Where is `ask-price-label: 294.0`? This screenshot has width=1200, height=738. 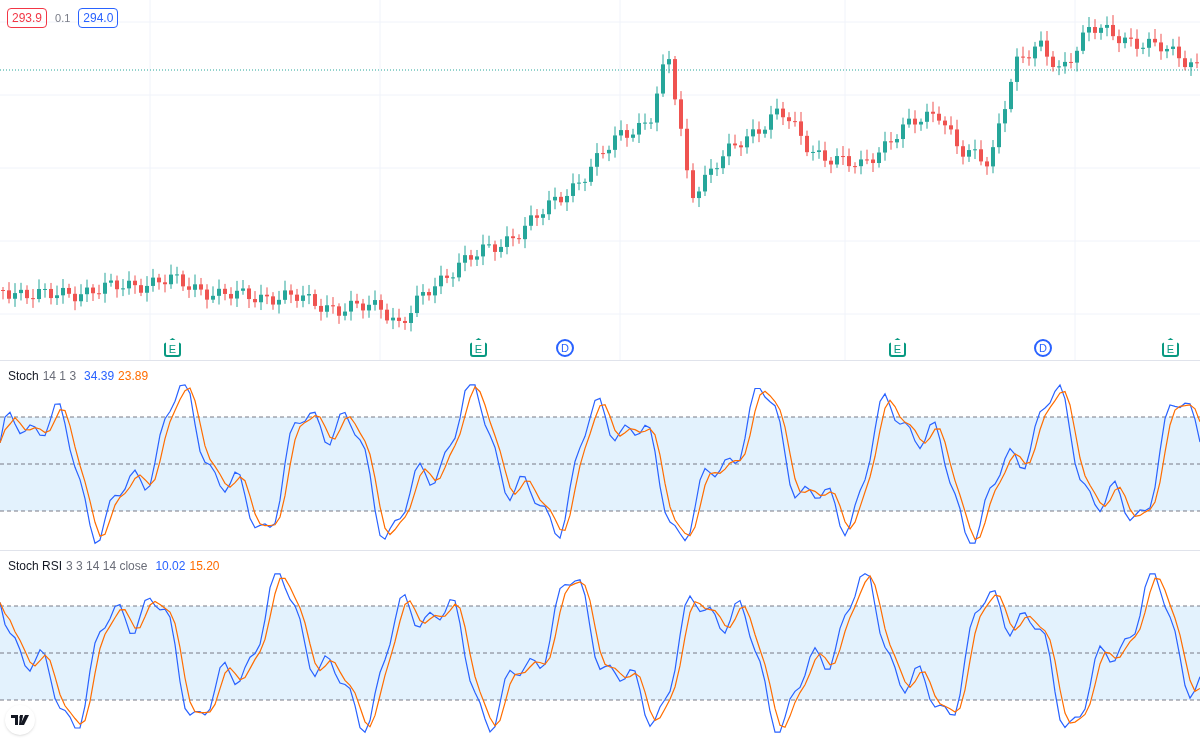 ask-price-label: 294.0 is located at coordinates (98, 18).